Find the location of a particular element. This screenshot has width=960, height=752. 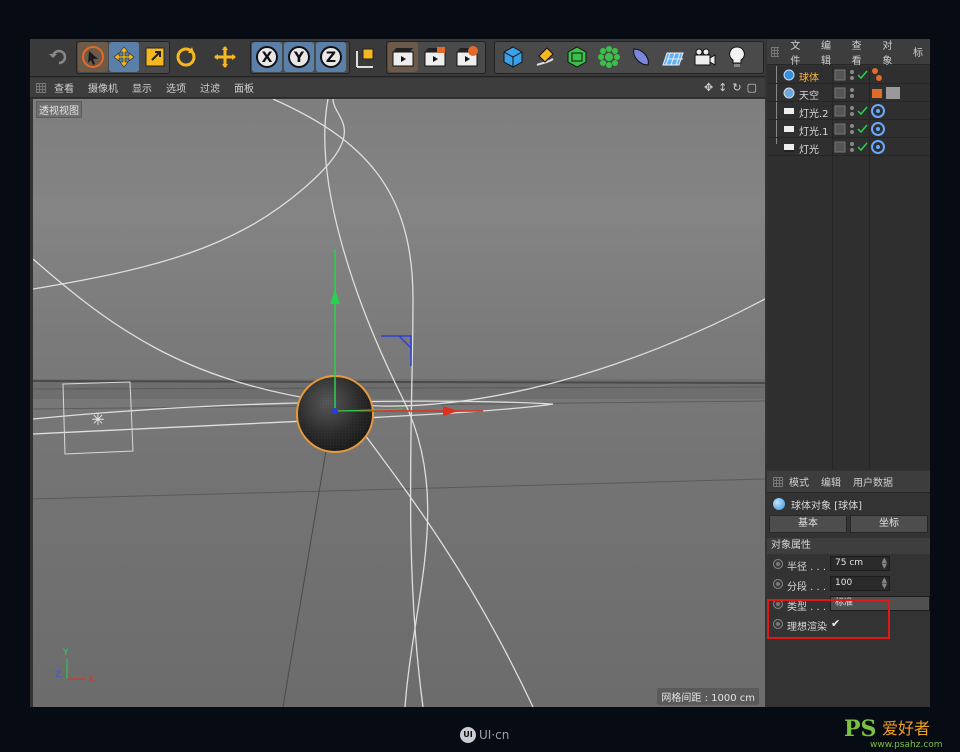

tab-coord: 坐标 is located at coordinates (889, 524).